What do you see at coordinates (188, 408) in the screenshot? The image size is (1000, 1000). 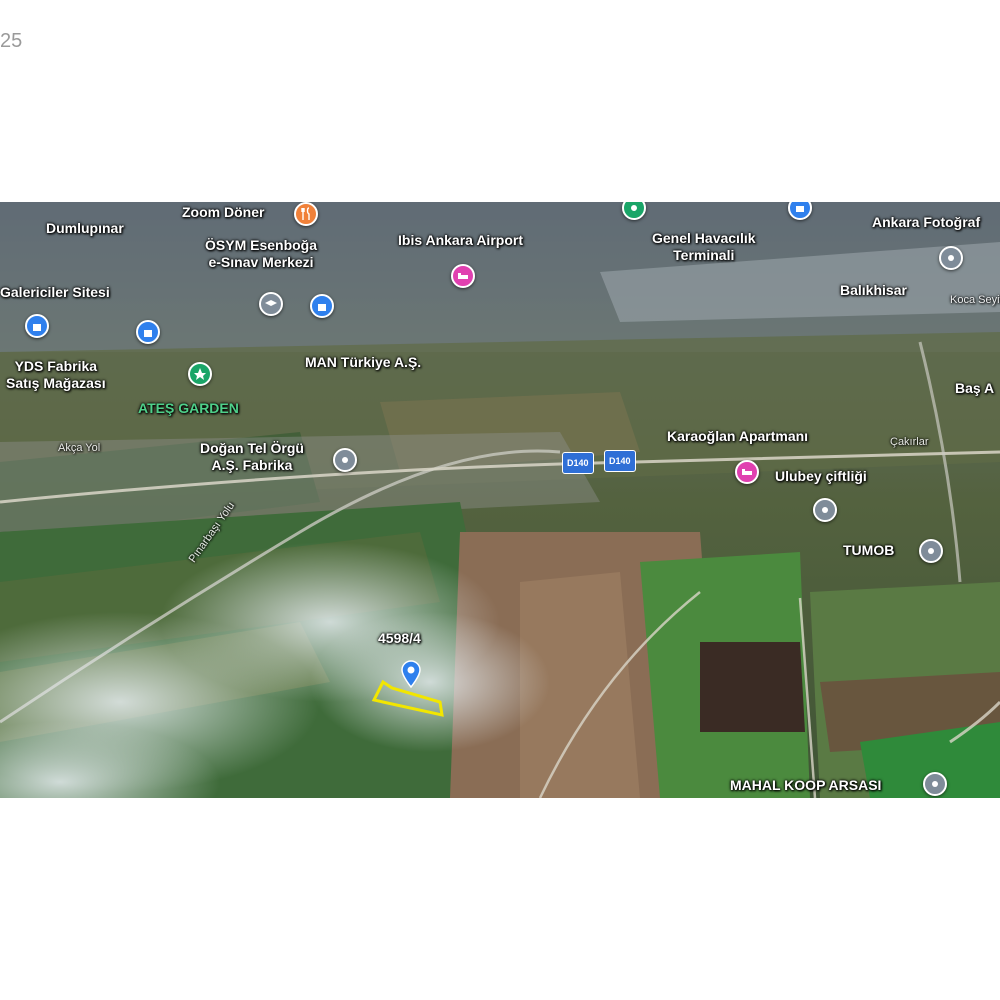 I see `place-ates-garden: ATEŞ GARDEN` at bounding box center [188, 408].